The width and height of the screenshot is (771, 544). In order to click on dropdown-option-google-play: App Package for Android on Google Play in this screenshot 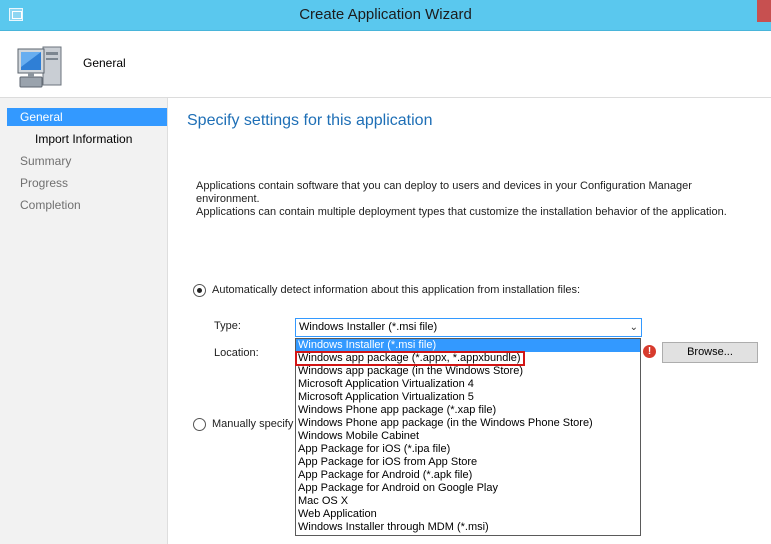, I will do `click(468, 488)`.